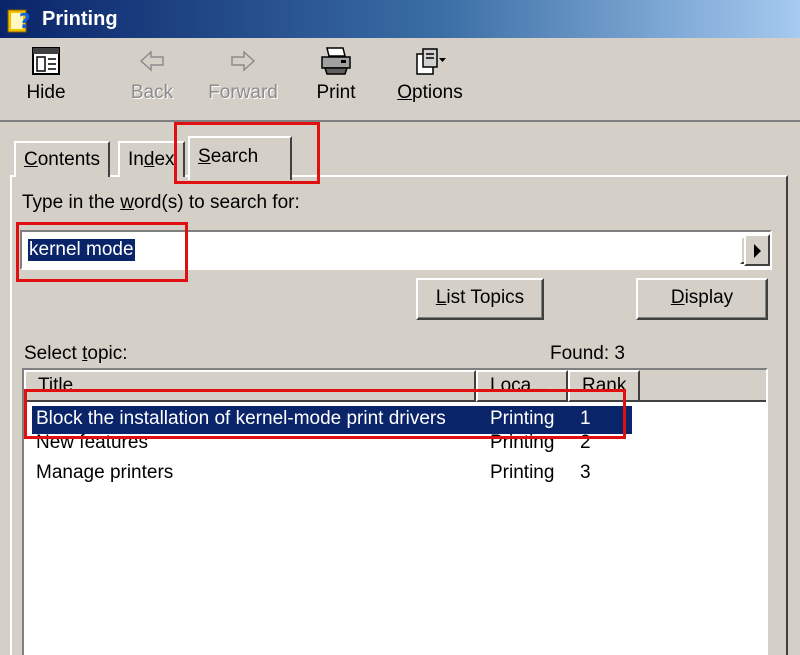  Describe the element at coordinates (105, 472) in the screenshot. I see `result-title: Manage printers` at that location.